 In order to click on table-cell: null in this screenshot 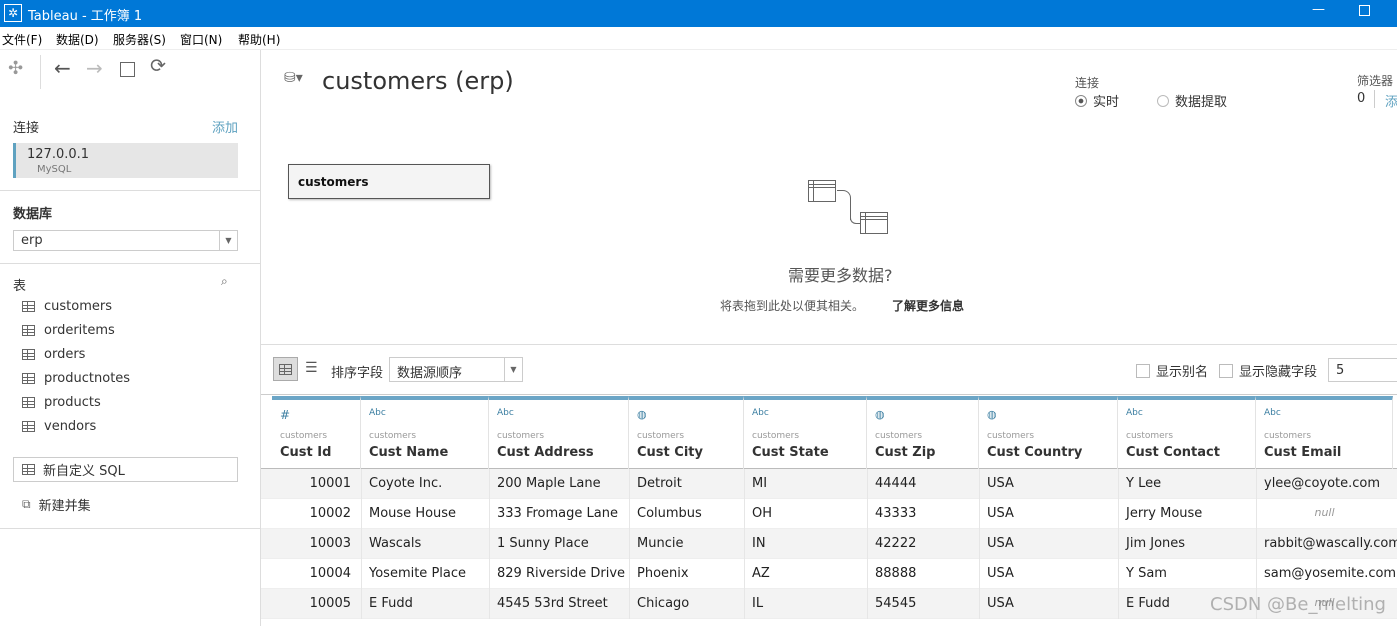, I will do `click(1324, 512)`.